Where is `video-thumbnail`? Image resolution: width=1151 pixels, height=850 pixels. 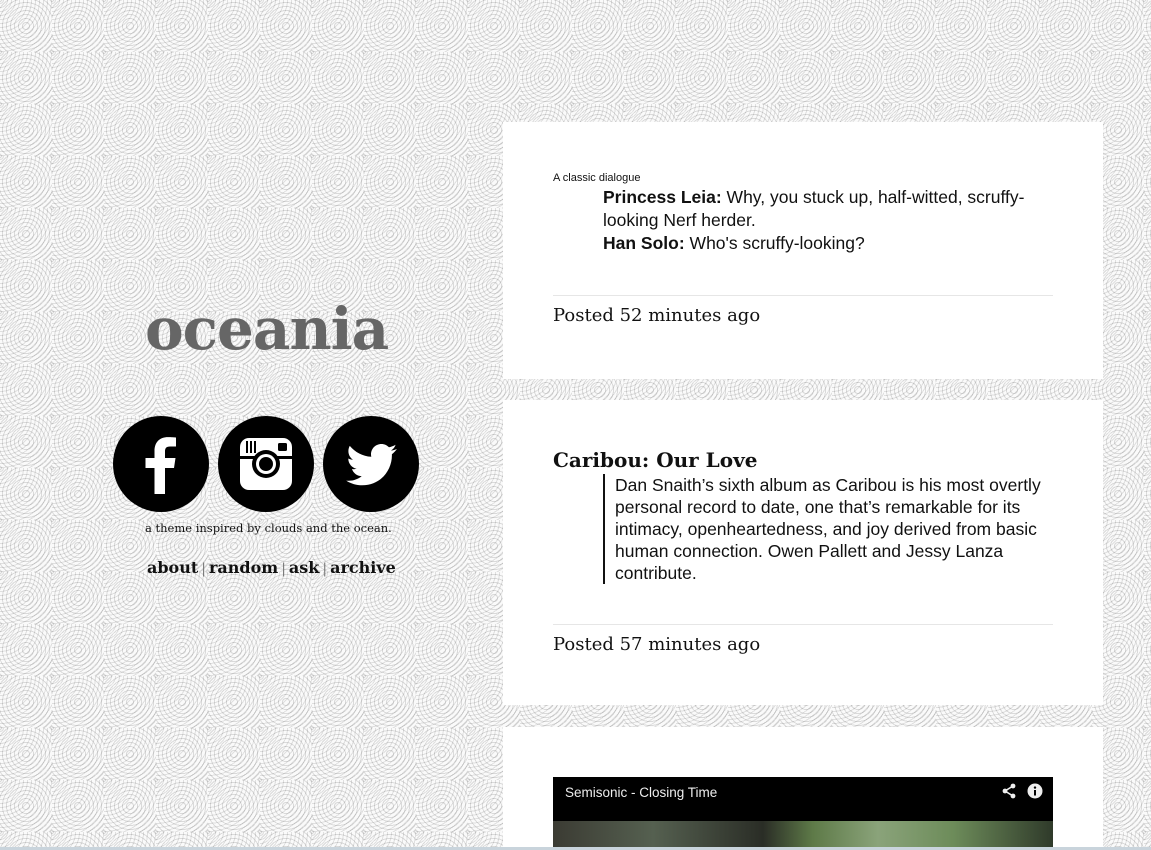
video-thumbnail is located at coordinates (803, 835).